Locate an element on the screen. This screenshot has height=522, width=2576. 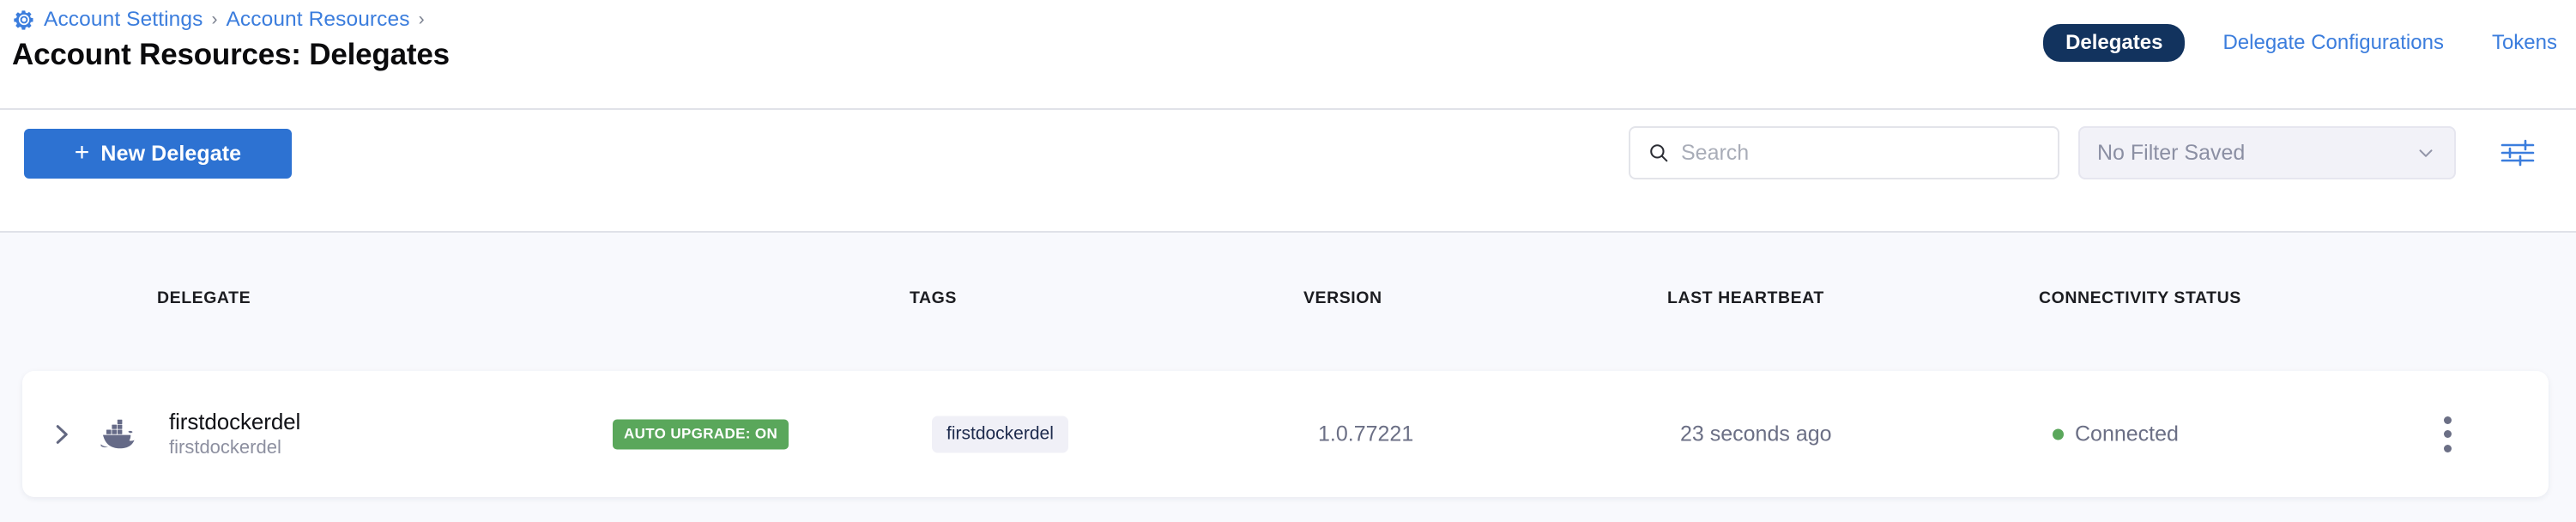
tag-chip: firstdockerdel is located at coordinates (1000, 434).